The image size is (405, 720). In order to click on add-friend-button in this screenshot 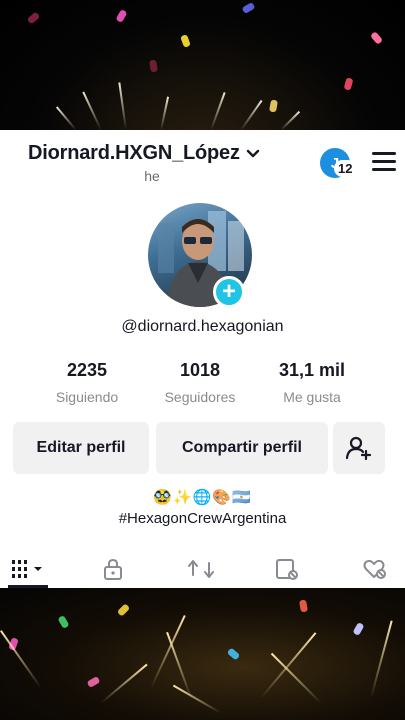, I will do `click(359, 448)`.